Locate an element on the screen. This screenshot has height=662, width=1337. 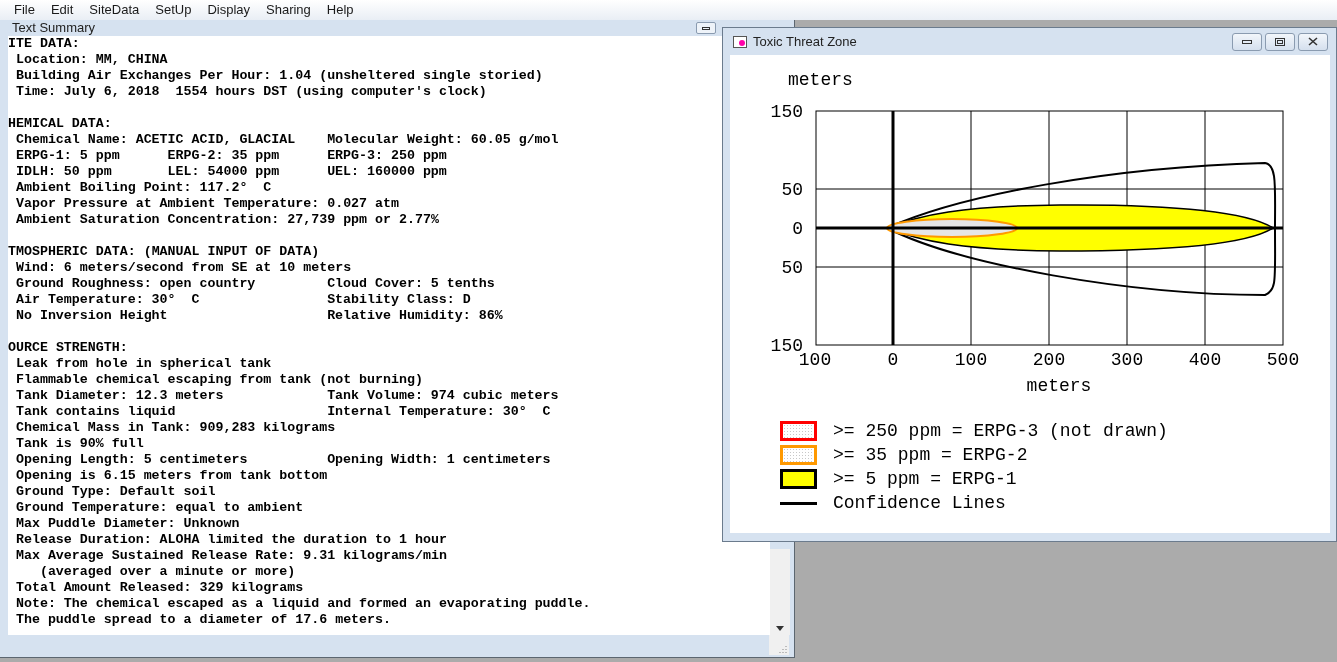
menu-item: Edit is located at coordinates (62, 10).